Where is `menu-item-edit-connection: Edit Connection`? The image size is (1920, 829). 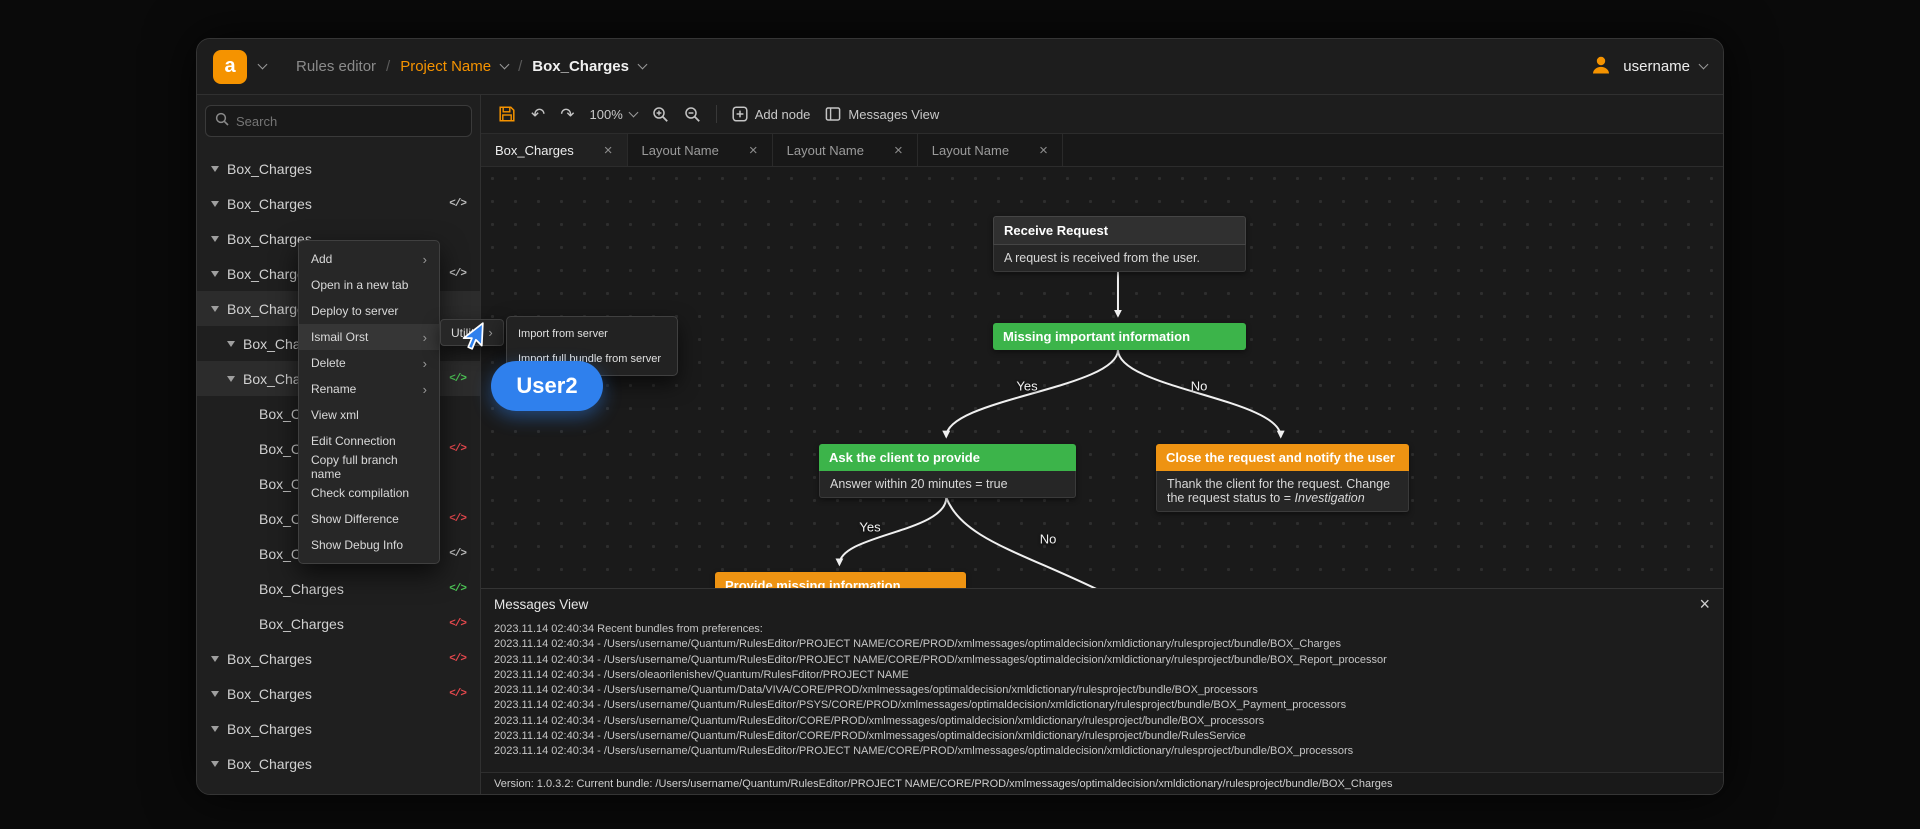 menu-item-edit-connection: Edit Connection is located at coordinates (369, 441).